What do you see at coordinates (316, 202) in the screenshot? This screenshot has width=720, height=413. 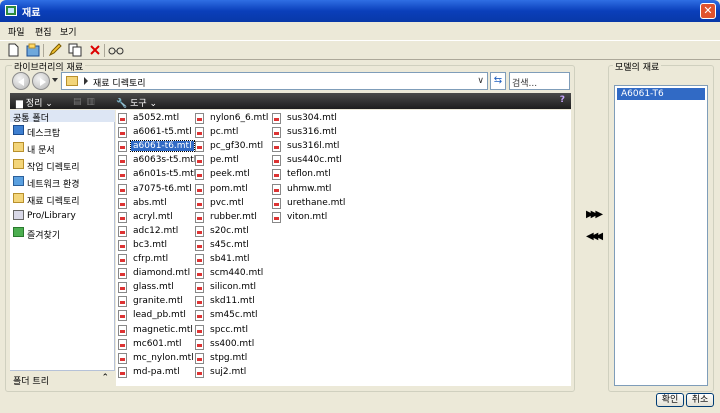 I see `file-name: urethane.mtl` at bounding box center [316, 202].